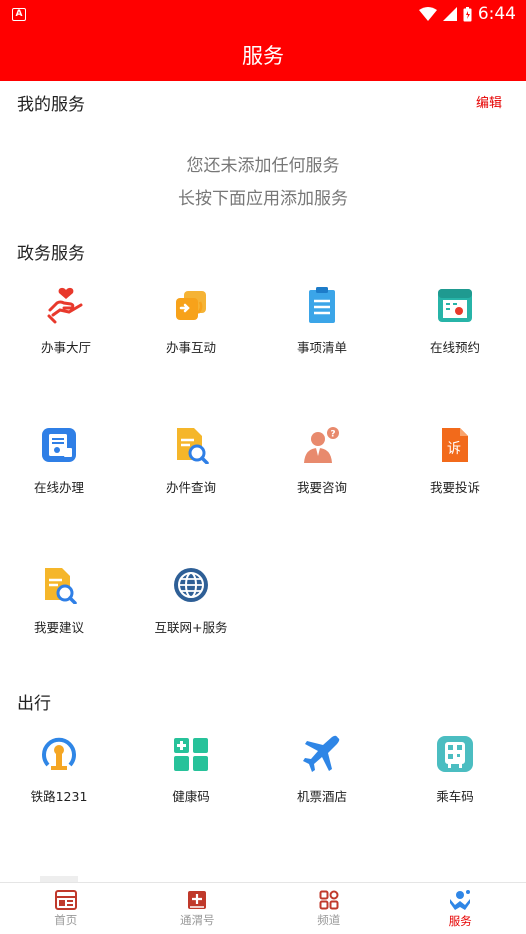 The image size is (526, 934). I want to click on service-item-complaint: 诉 我要投诉, so click(455, 460).